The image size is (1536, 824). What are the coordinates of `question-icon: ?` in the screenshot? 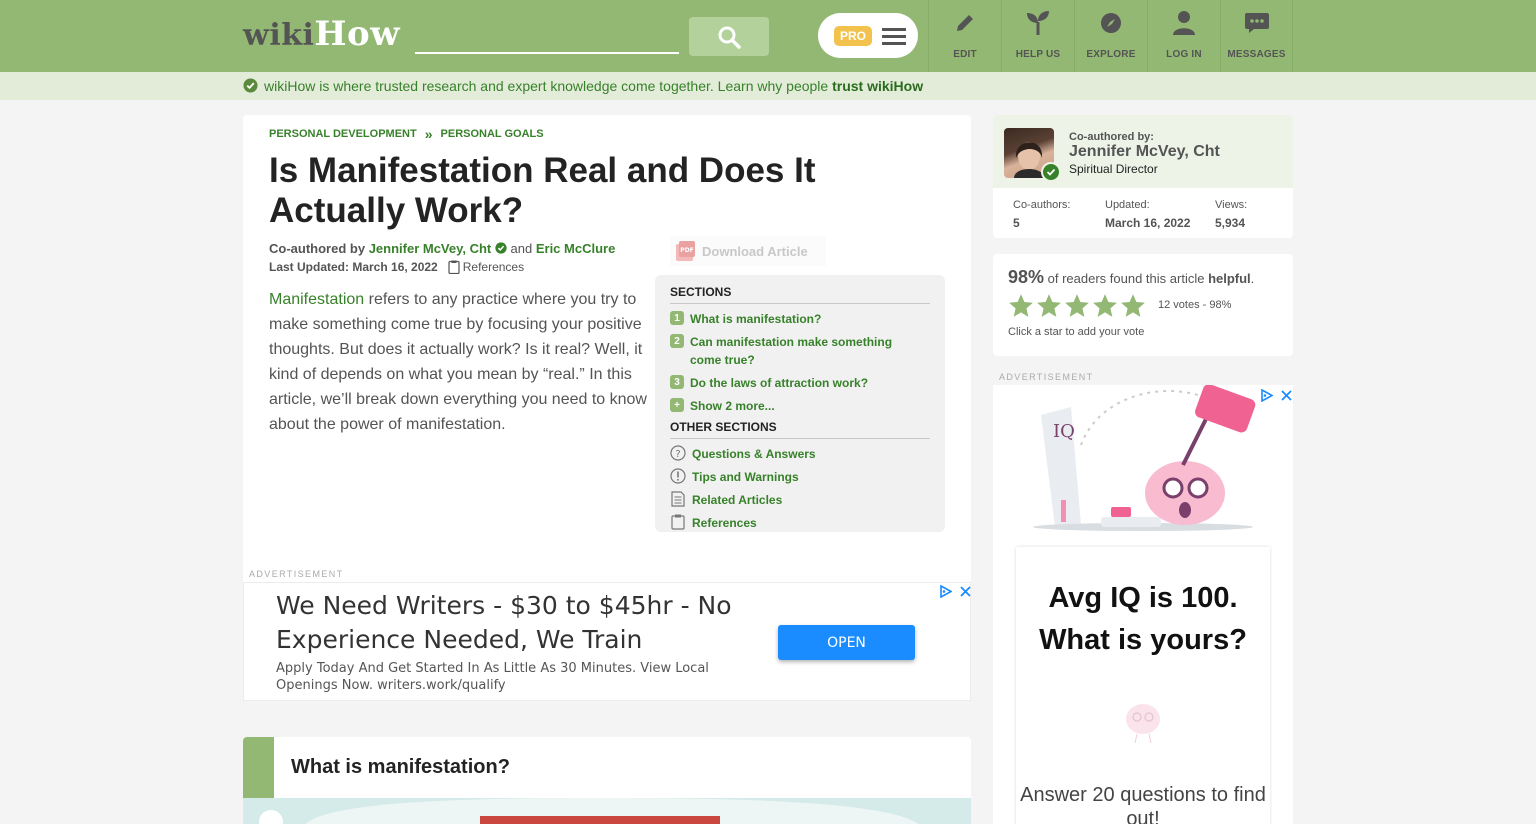 It's located at (678, 453).